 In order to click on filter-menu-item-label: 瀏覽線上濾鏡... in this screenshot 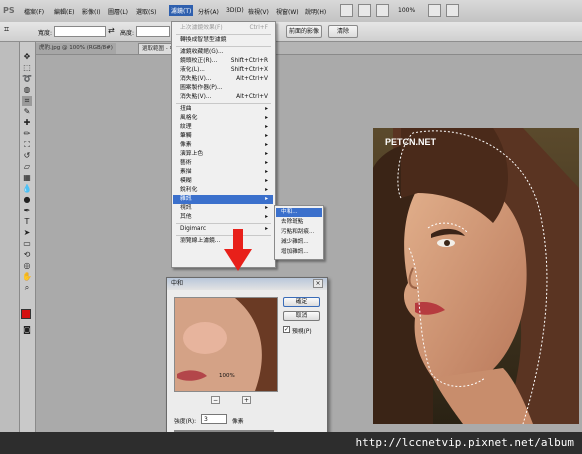, I will do `click(200, 241)`.